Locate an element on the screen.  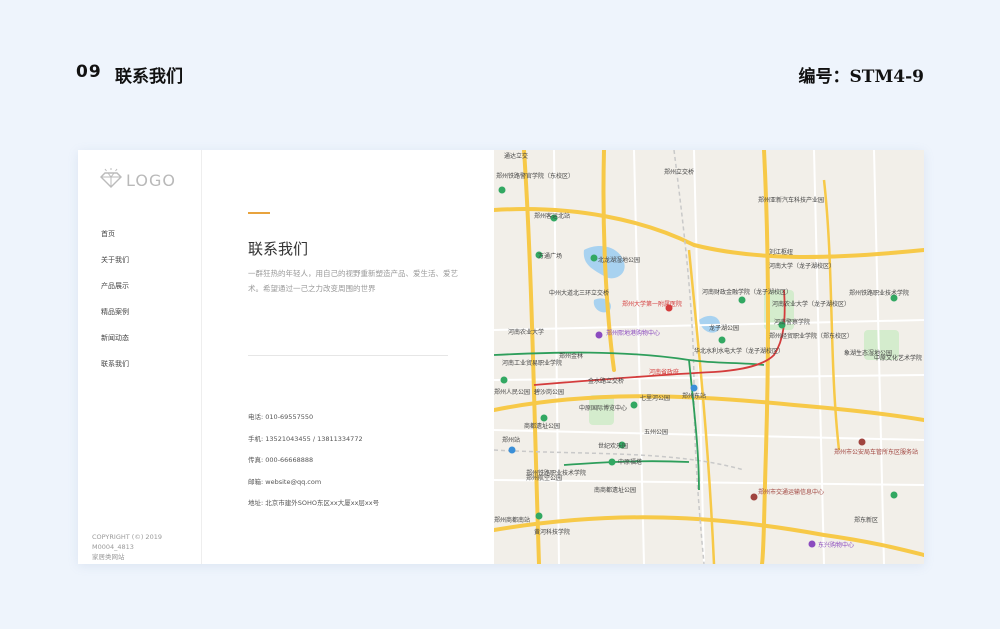
map-label: 郑州熙地港购物中心 is located at coordinates (633, 333).